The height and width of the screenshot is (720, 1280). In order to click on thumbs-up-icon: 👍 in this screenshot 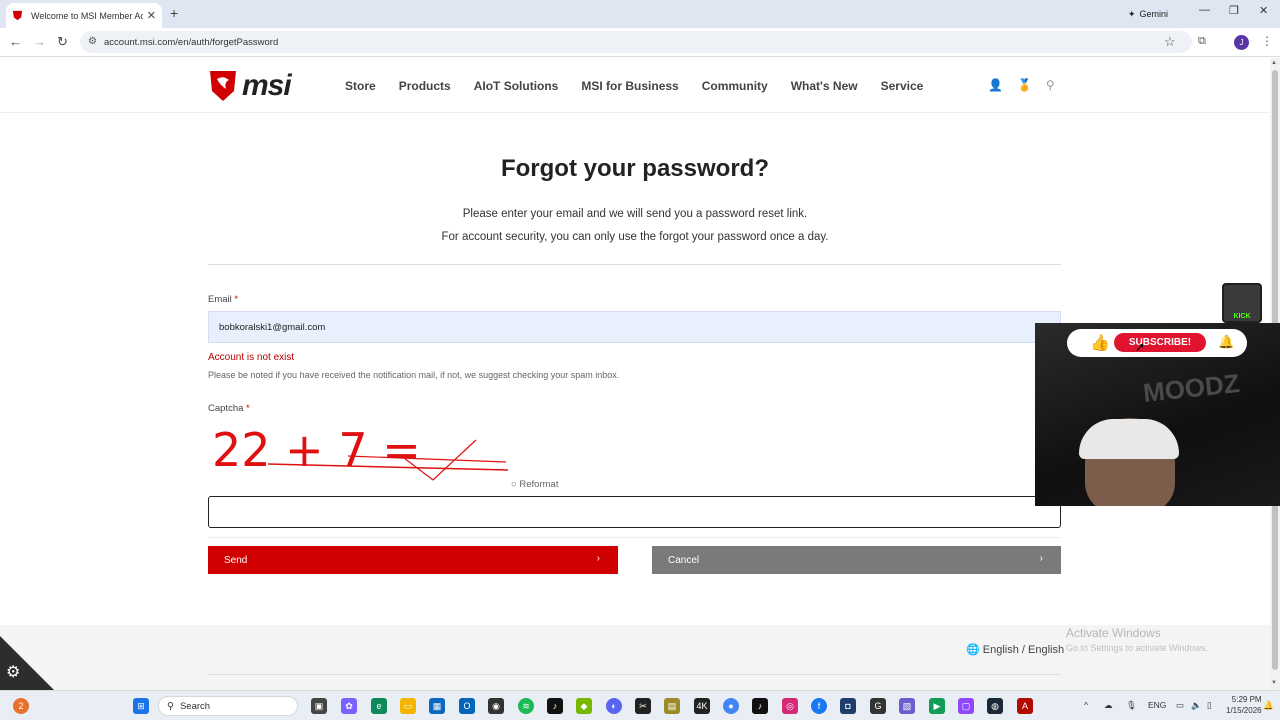, I will do `click(1100, 343)`.